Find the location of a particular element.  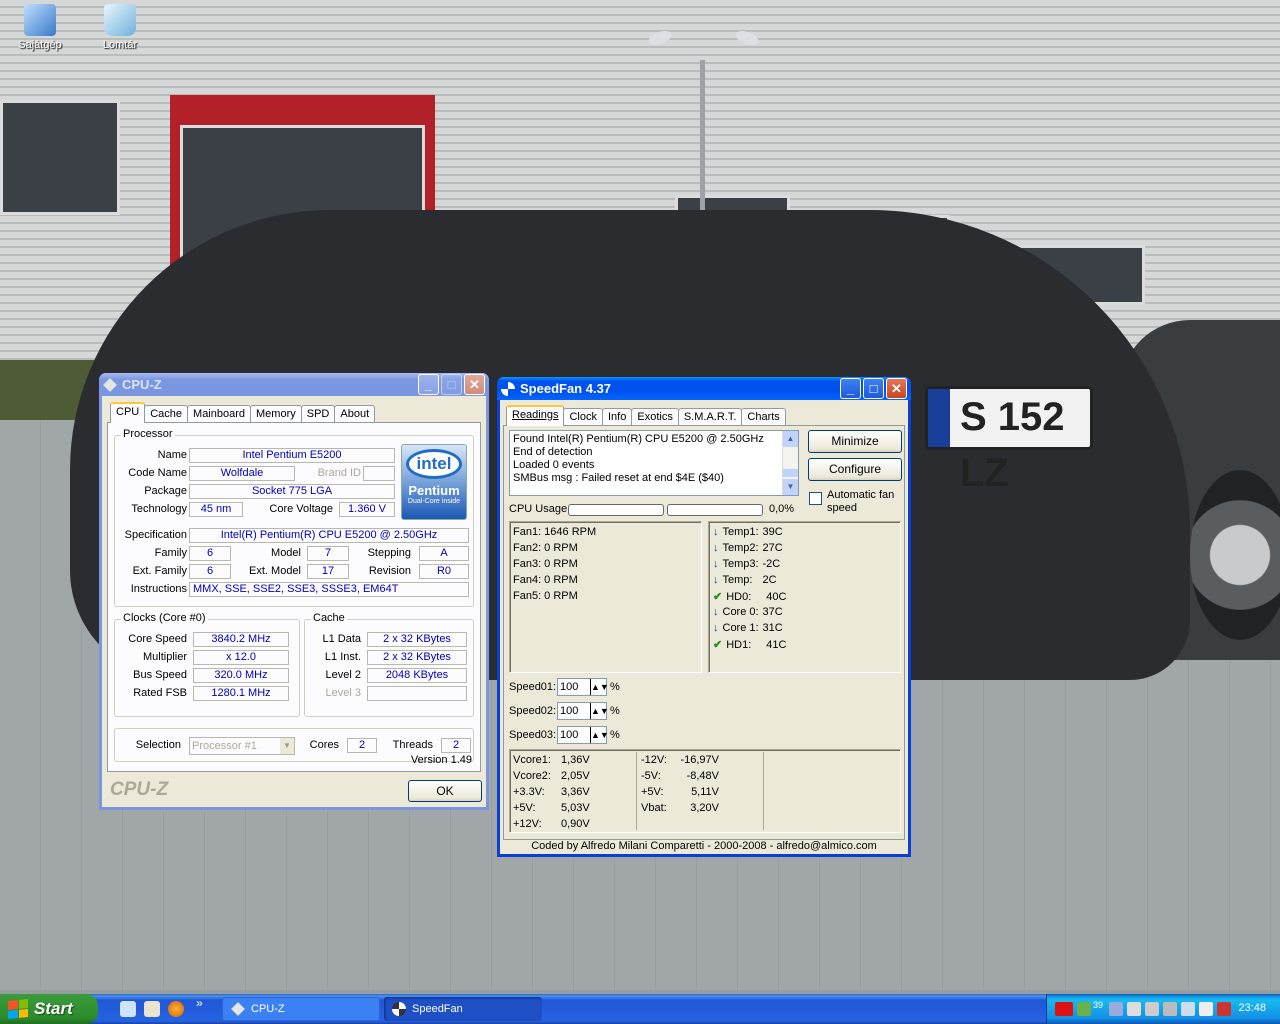

l1-inst-label: L1 Inst. is located at coordinates (342, 657).